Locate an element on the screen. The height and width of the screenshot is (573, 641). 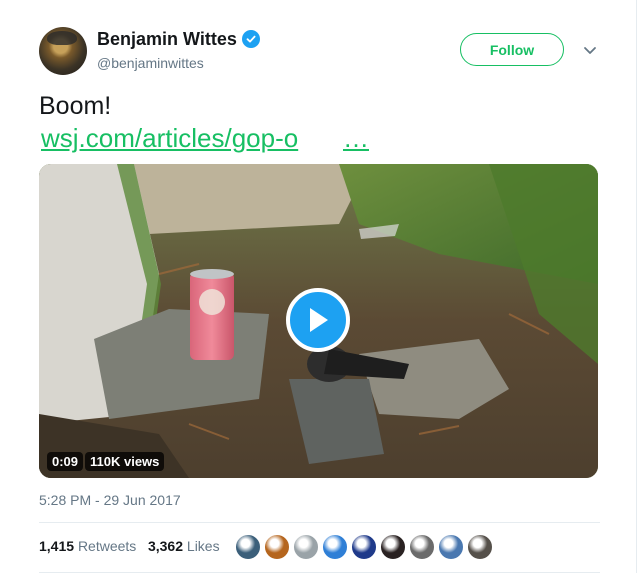
video-duration-badge: 0:09 is located at coordinates (65, 461).